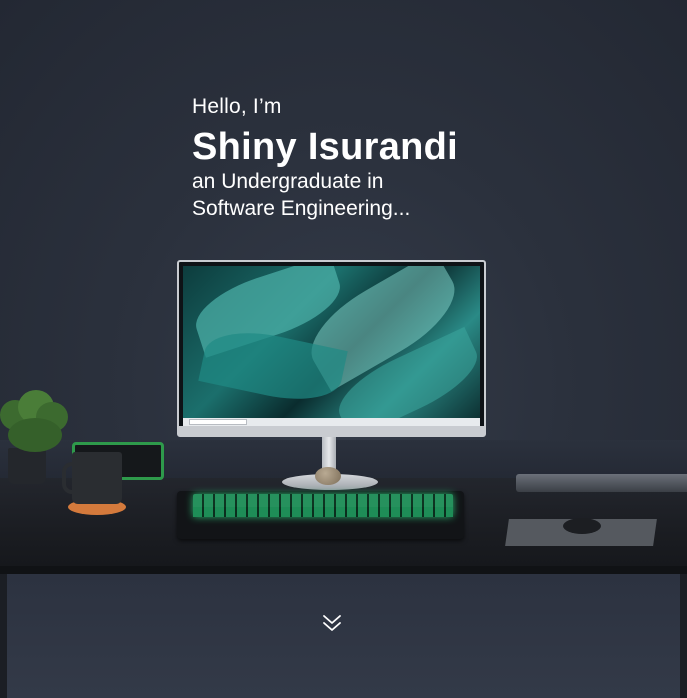 This screenshot has height=698, width=687. Describe the element at coordinates (343, 570) in the screenshot. I see `desk-edge` at that location.